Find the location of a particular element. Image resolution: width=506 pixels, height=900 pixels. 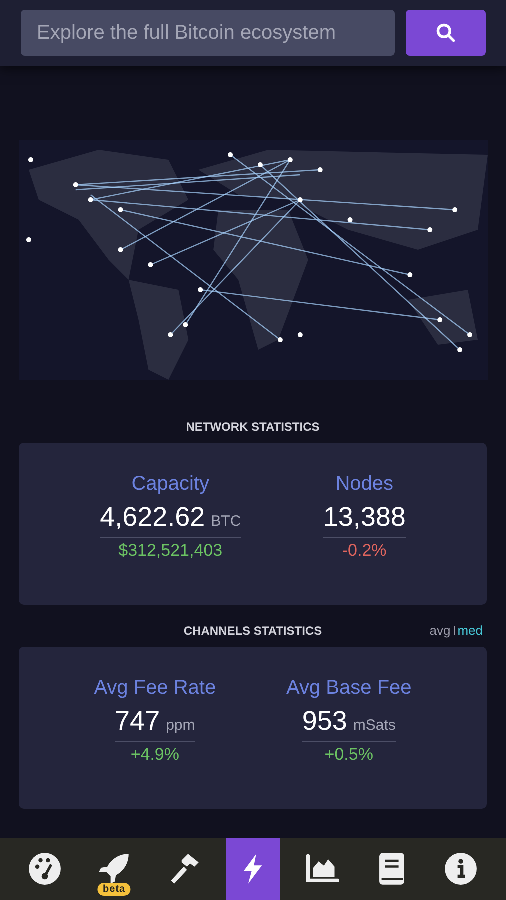

rocket-icon is located at coordinates (114, 869).